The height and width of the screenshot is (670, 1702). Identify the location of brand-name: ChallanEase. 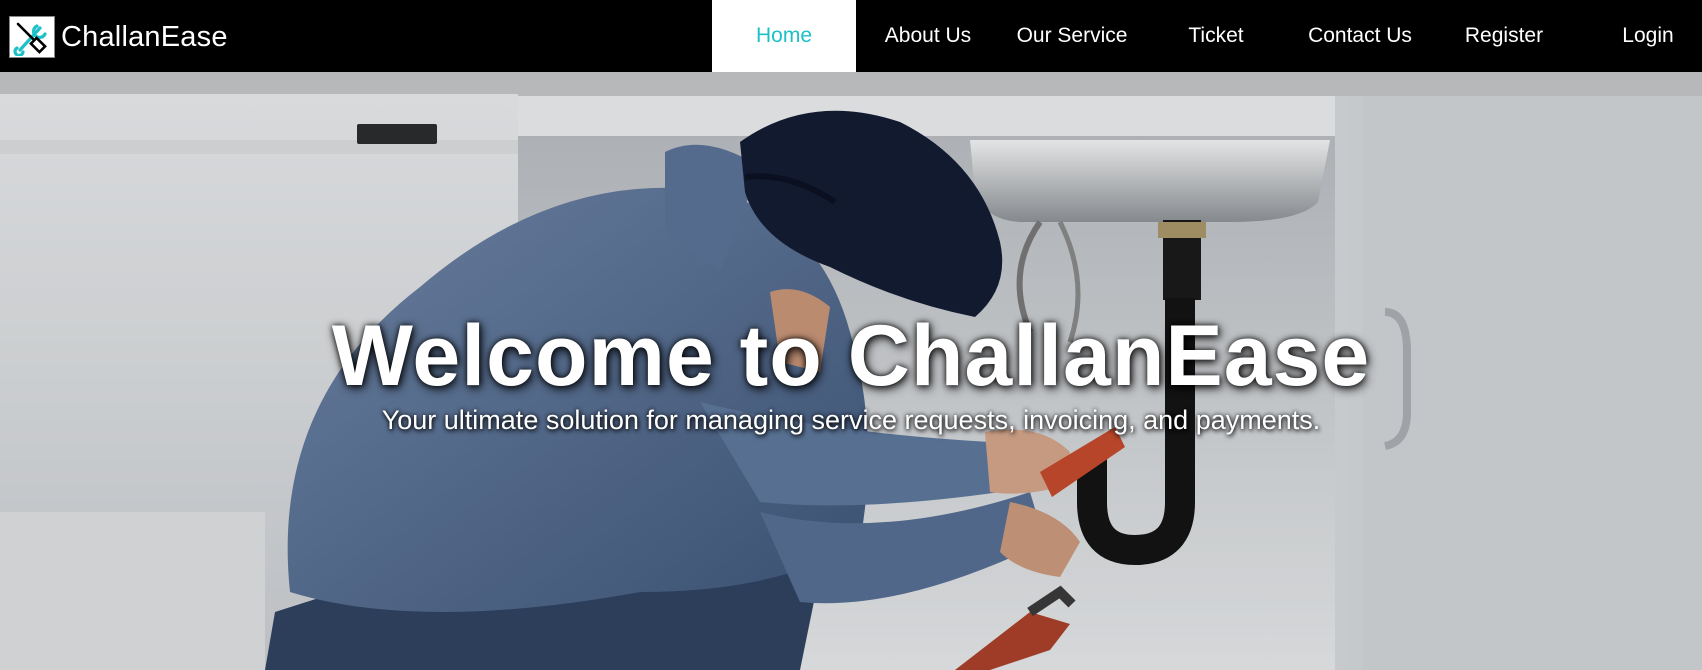
(144, 36).